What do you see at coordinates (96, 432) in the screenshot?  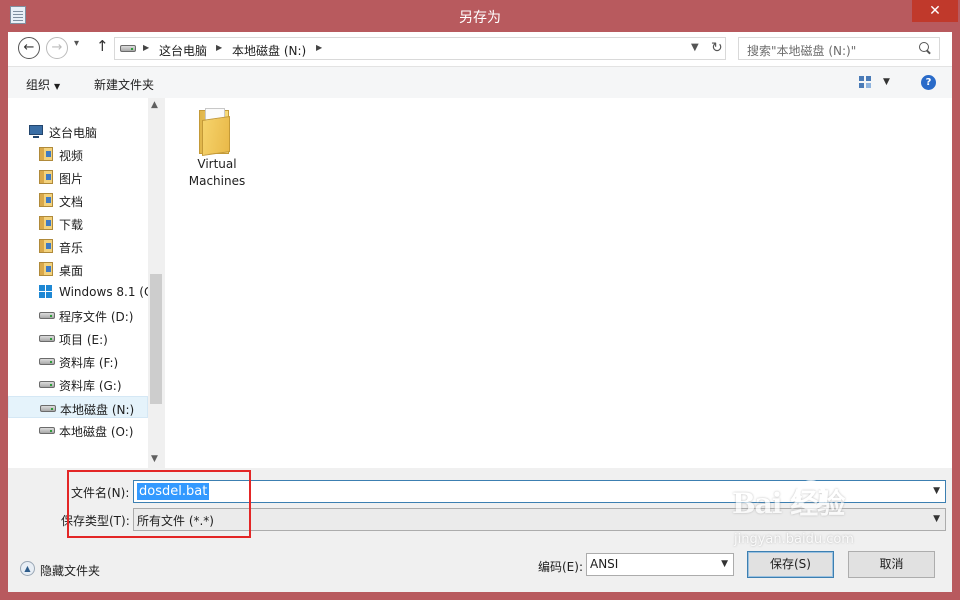 I see `nav-item-label: 本地磁盘 (O:)` at bounding box center [96, 432].